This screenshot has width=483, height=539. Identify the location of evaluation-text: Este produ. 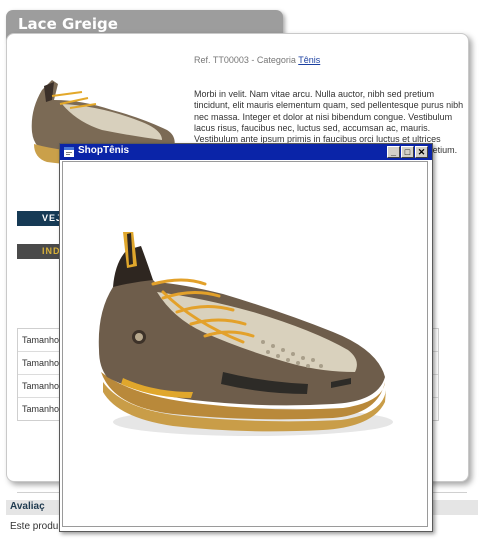
(34, 526).